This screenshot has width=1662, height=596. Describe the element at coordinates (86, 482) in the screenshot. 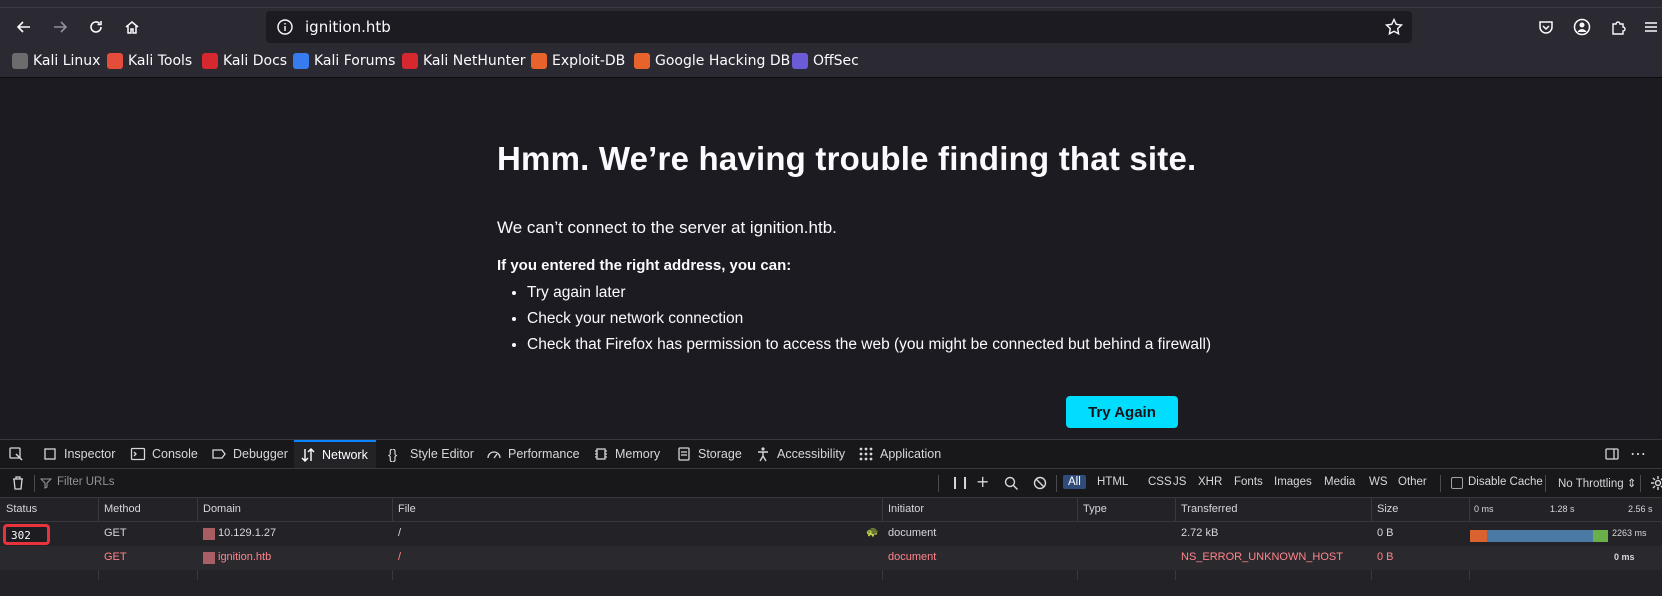

I see `filter-urls-input: Filter URLs` at that location.